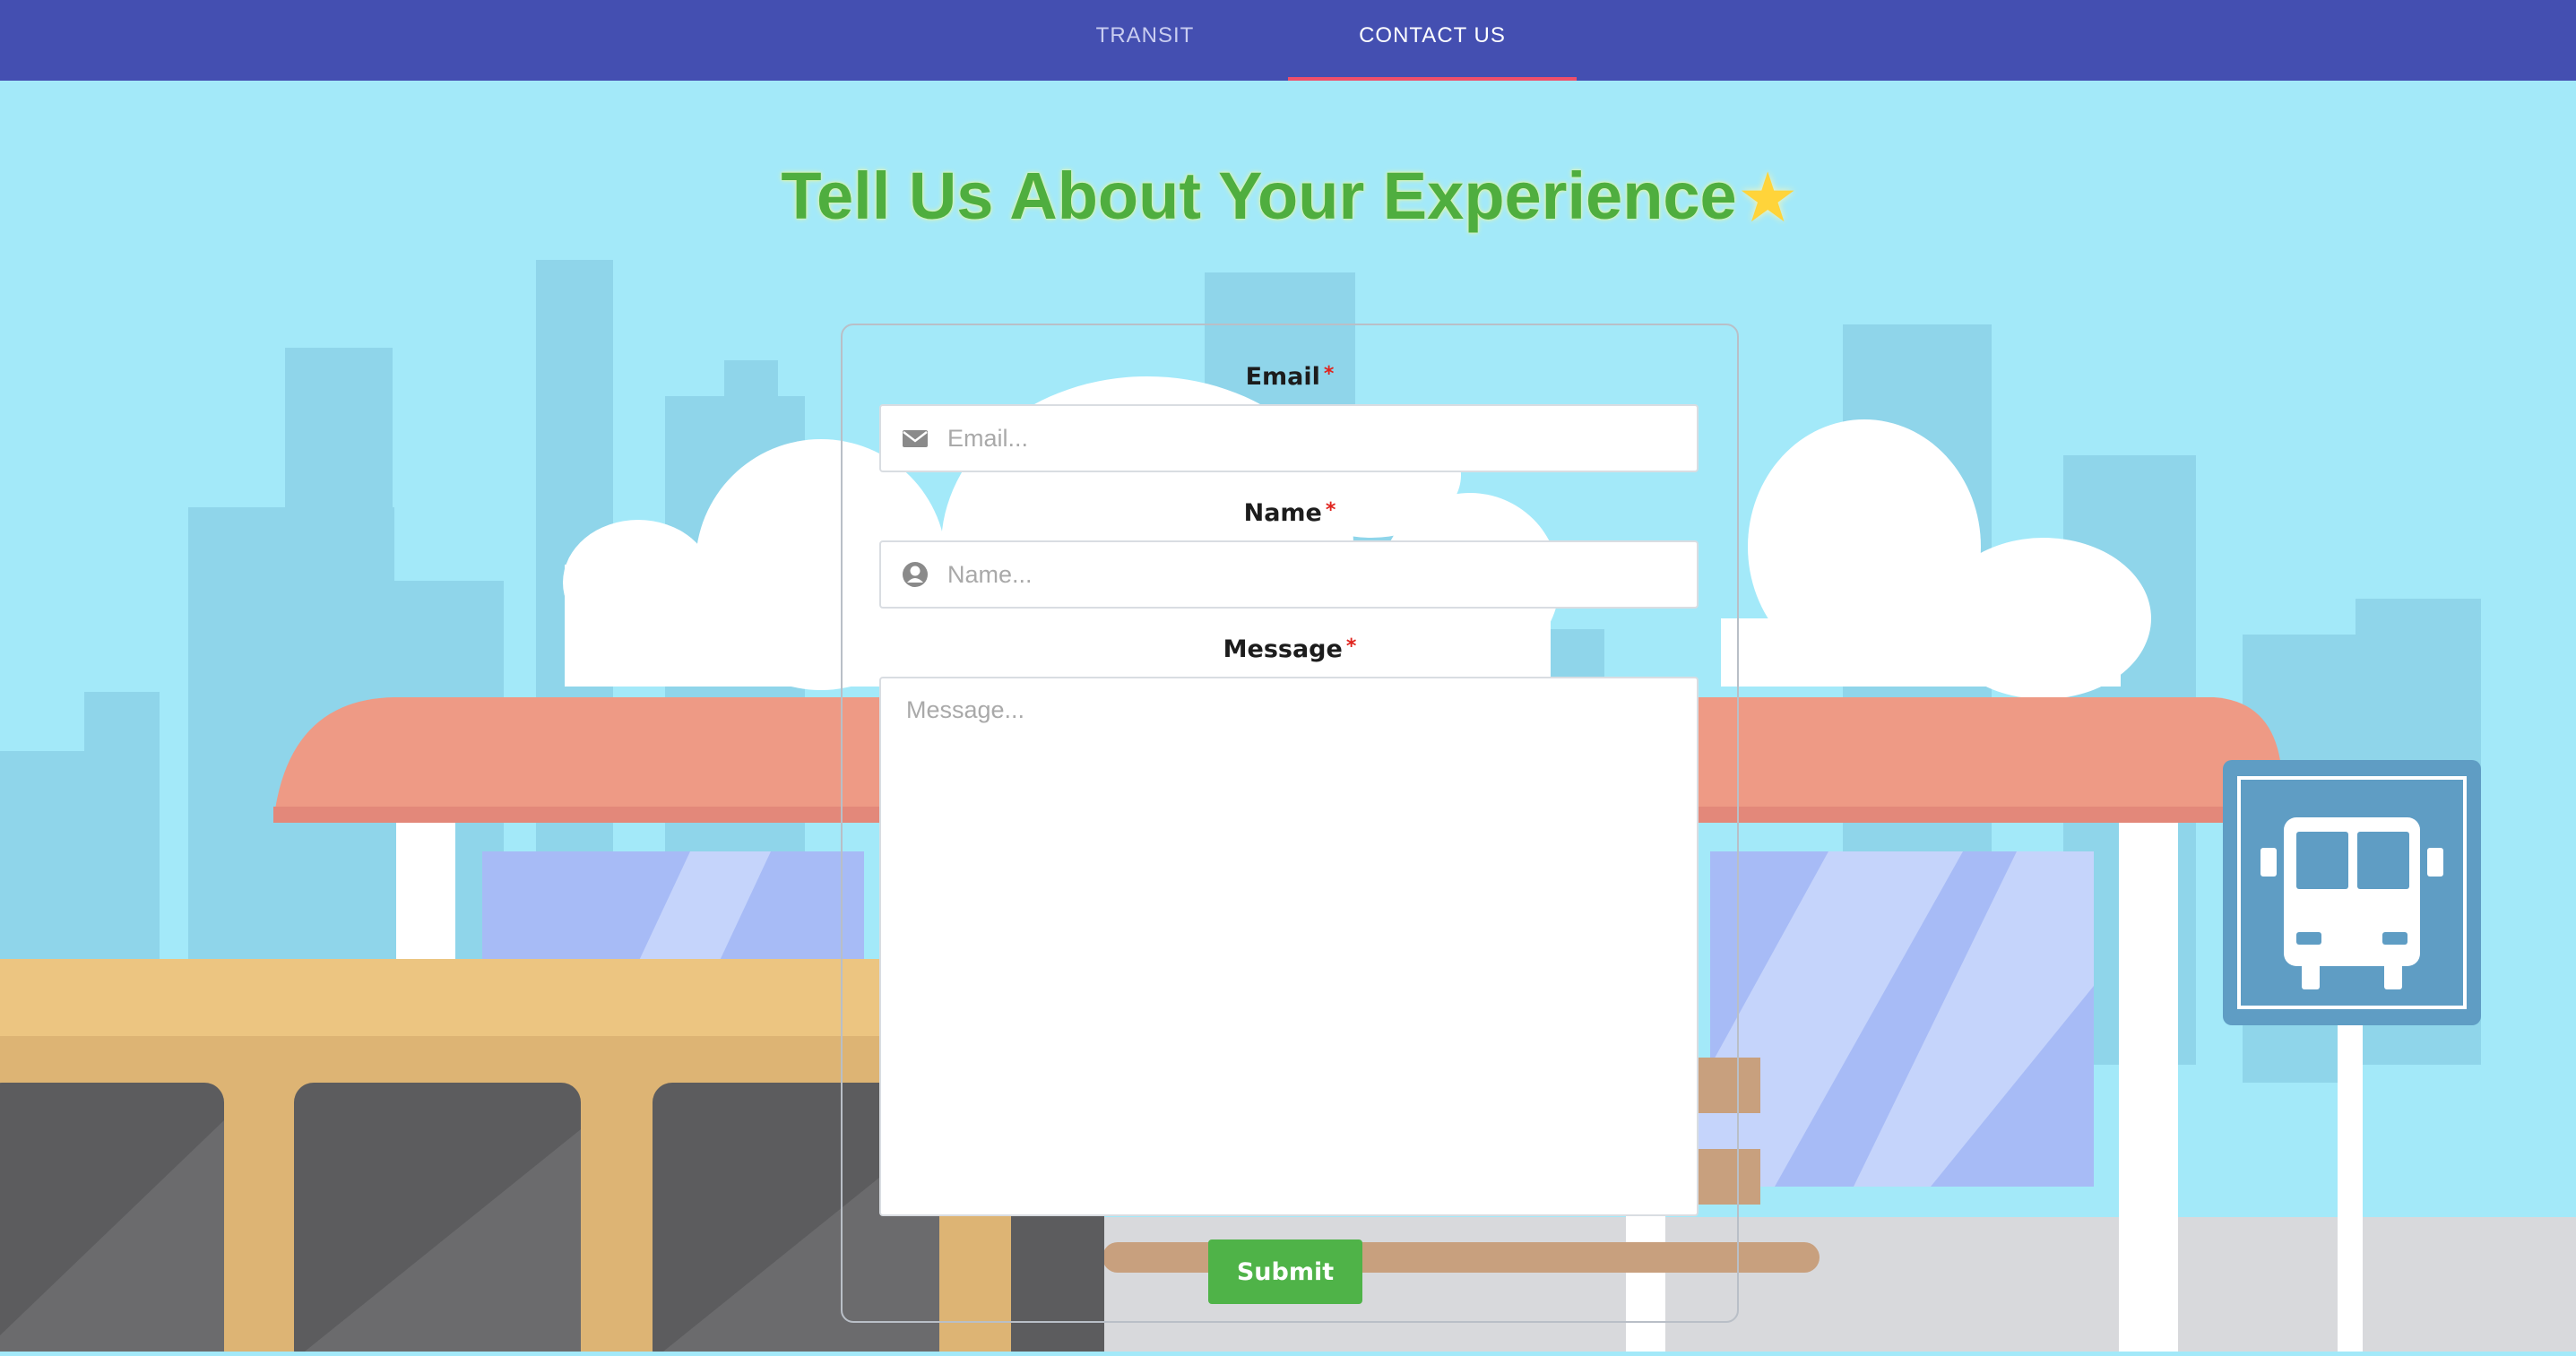 Image resolution: width=2576 pixels, height=1356 pixels. Describe the element at coordinates (2352, 892) in the screenshot. I see `bus-stop-sign` at that location.